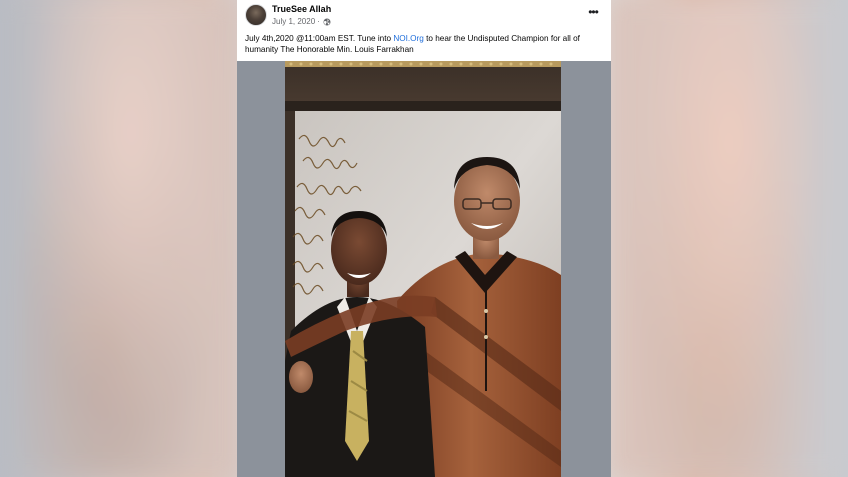 The image size is (848, 477). What do you see at coordinates (293, 21) in the screenshot?
I see `post-date: July 1, 2020` at bounding box center [293, 21].